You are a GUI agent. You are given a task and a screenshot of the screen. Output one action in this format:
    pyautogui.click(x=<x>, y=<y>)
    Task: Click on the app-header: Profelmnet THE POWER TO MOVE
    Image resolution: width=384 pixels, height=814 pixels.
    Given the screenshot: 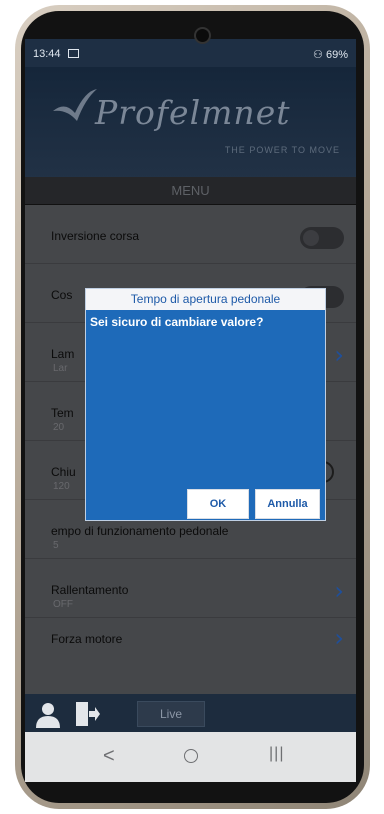 What is the action you would take?
    pyautogui.click(x=190, y=124)
    